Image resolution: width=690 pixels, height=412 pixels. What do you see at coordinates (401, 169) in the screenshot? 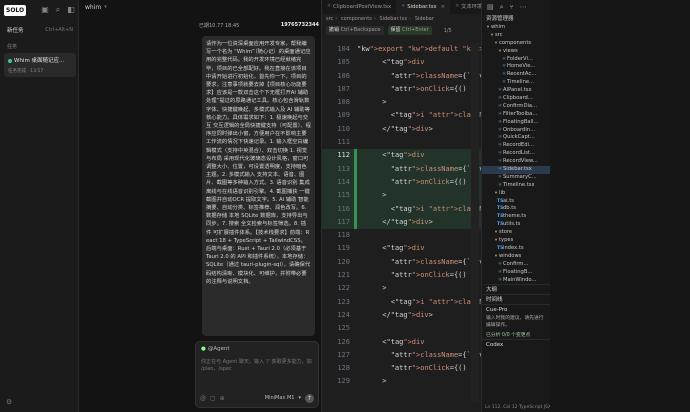
I see `code-line-added: 113 "attr">className={`nav-item ${` at bounding box center [401, 169].